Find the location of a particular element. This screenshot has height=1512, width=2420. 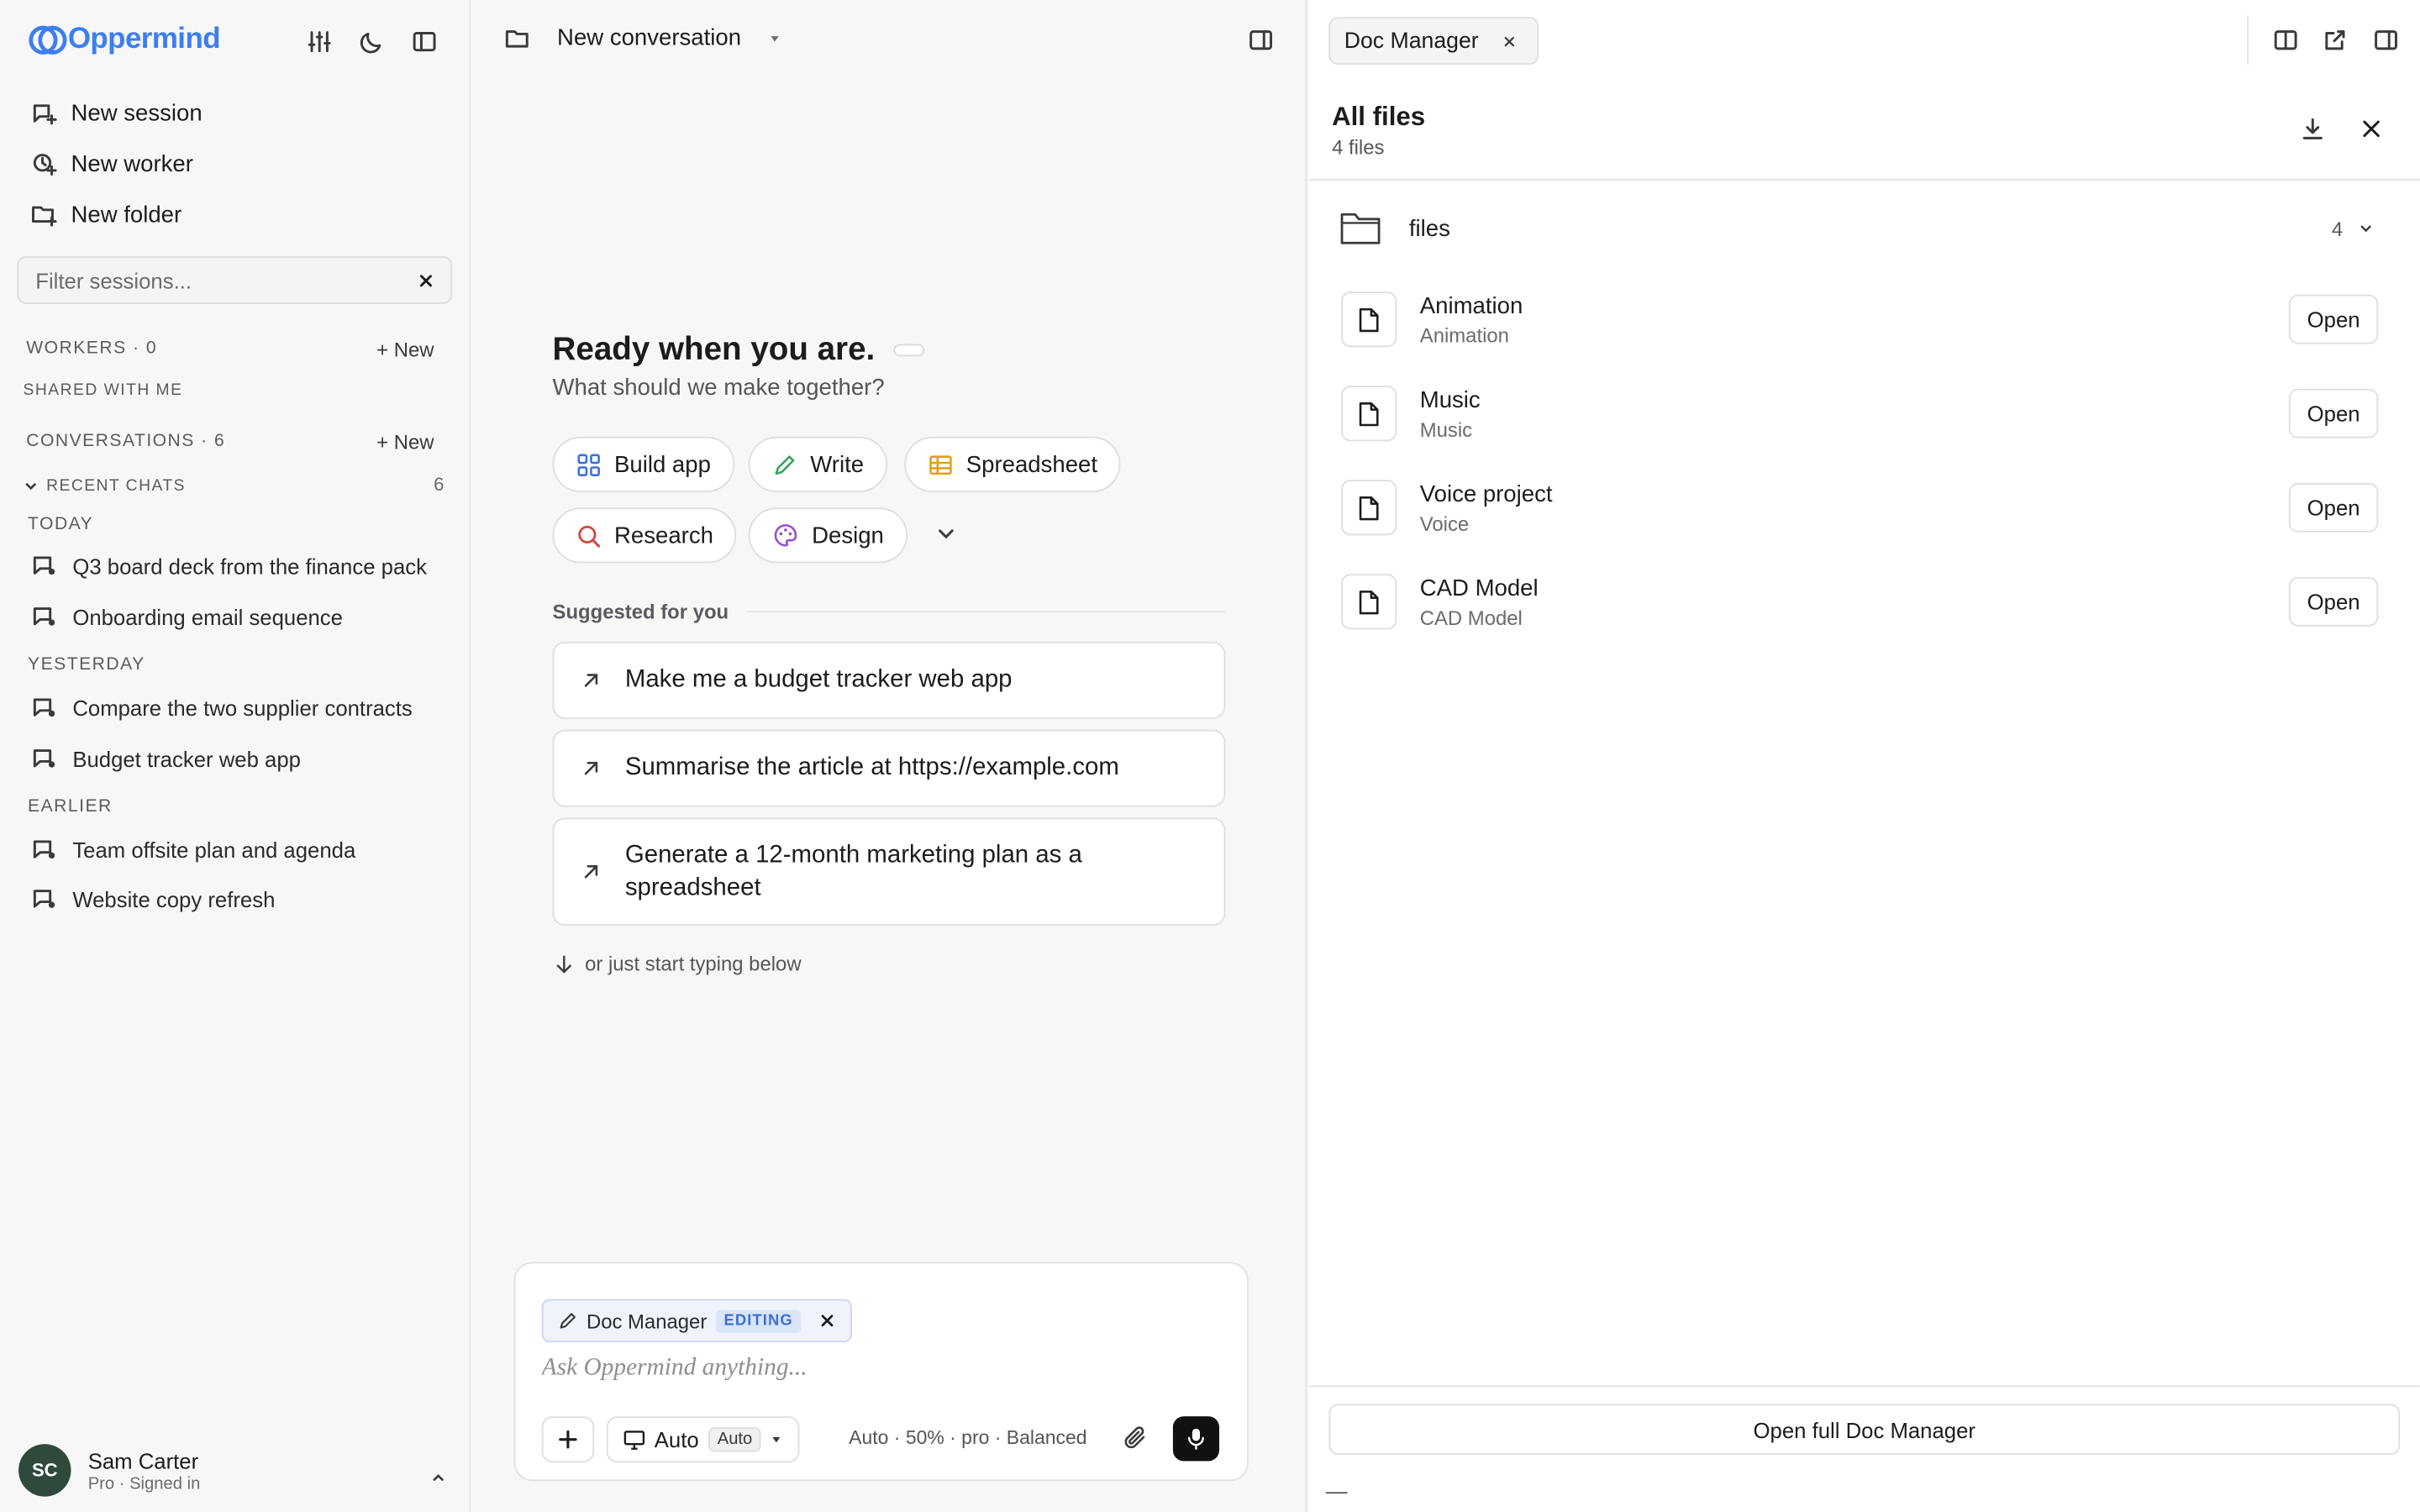

chip-write: Write is located at coordinates (817, 464).